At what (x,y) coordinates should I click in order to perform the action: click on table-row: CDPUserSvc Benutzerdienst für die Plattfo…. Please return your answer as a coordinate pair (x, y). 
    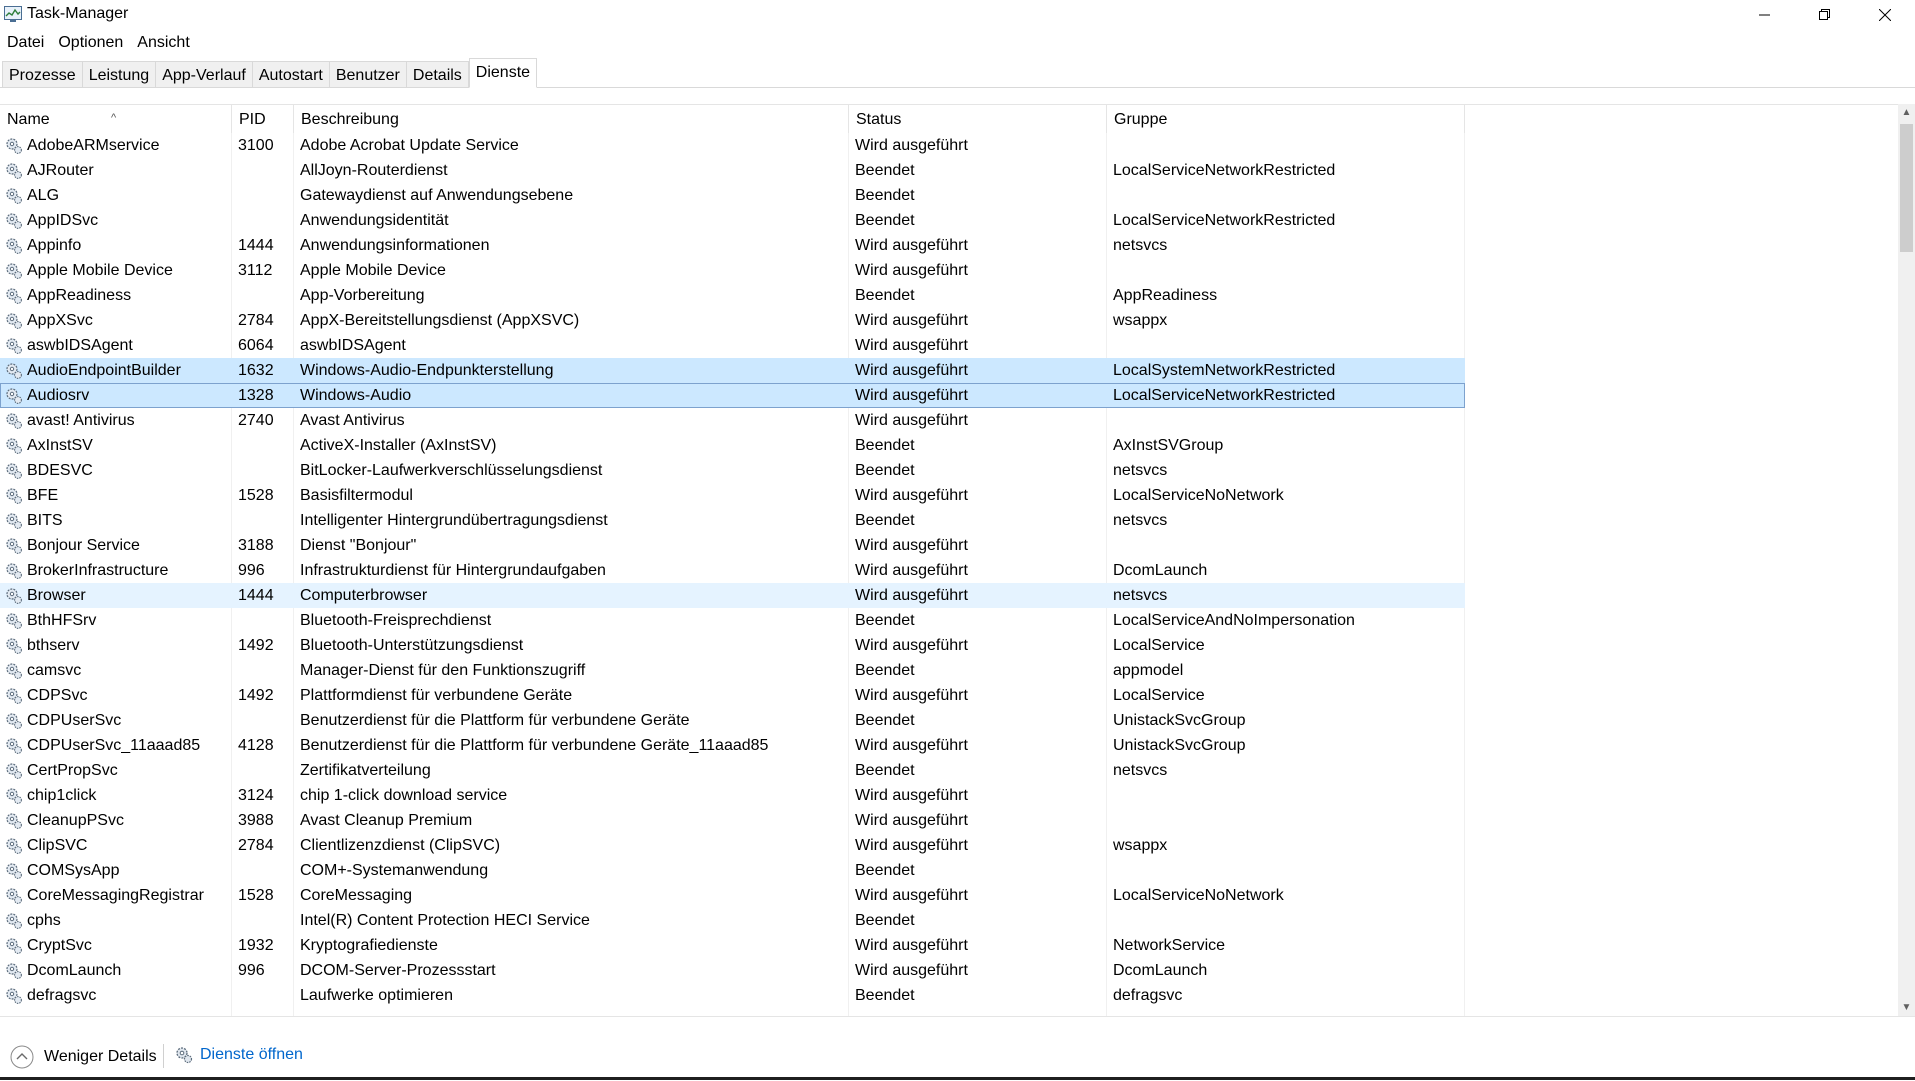
    Looking at the image, I should click on (732, 720).